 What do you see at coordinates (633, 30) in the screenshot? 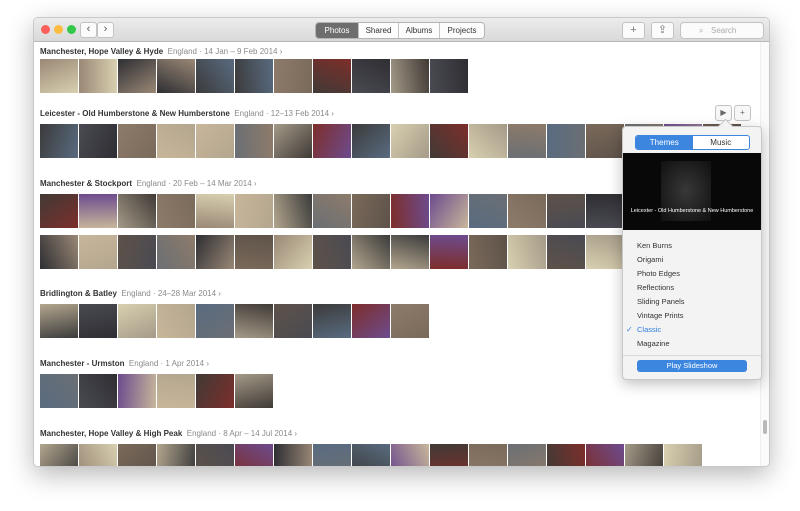
I see `add-button: +` at bounding box center [633, 30].